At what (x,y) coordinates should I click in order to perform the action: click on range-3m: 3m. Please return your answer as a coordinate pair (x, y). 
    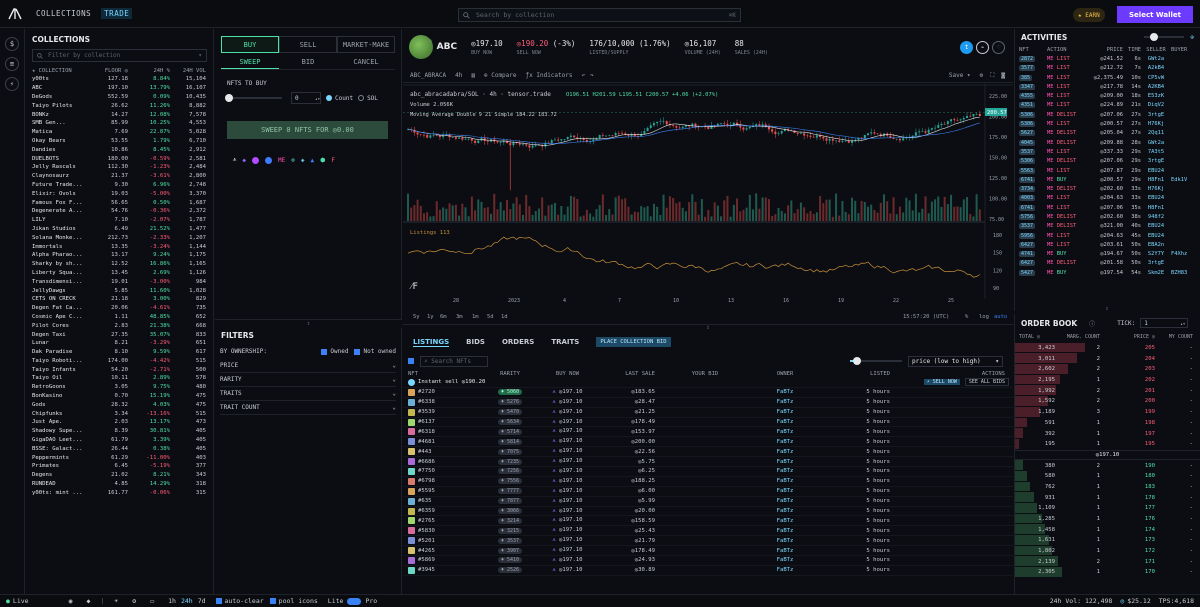
    Looking at the image, I should click on (459, 317).